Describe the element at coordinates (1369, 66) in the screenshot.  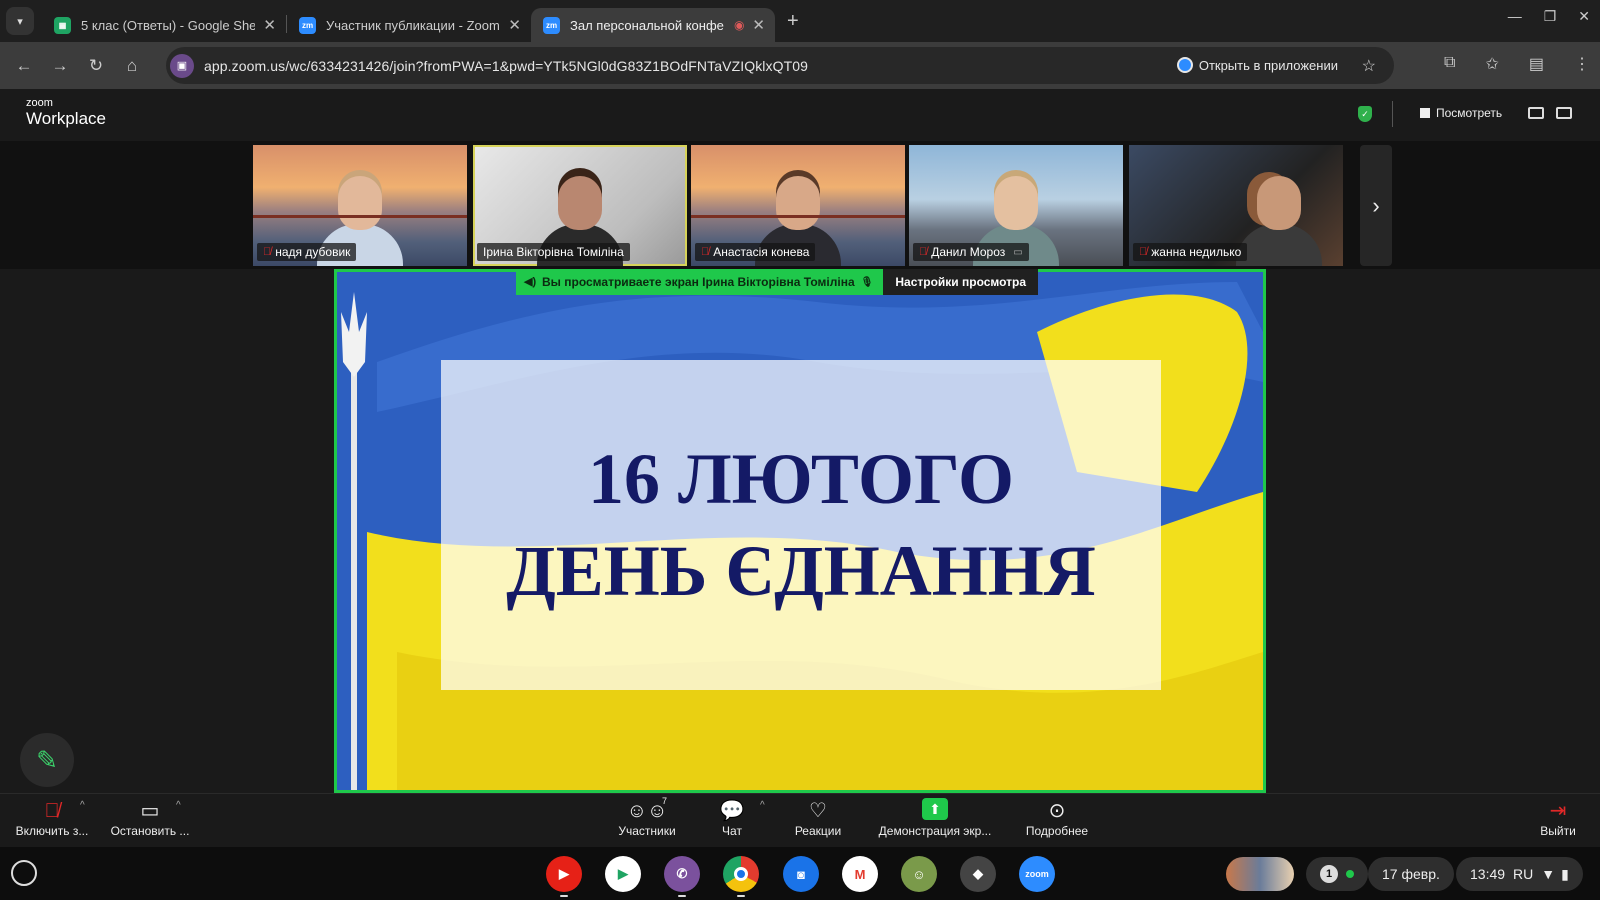
I see `bookmark-star-icon: ☆` at that location.